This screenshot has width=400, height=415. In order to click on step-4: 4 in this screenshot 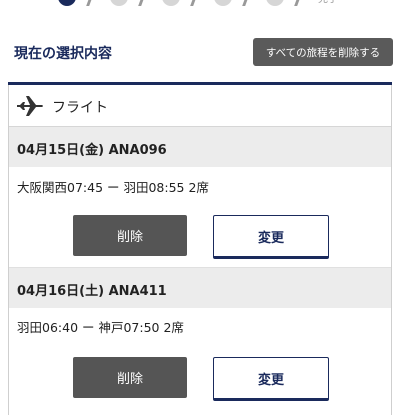, I will do `click(223, 3)`.